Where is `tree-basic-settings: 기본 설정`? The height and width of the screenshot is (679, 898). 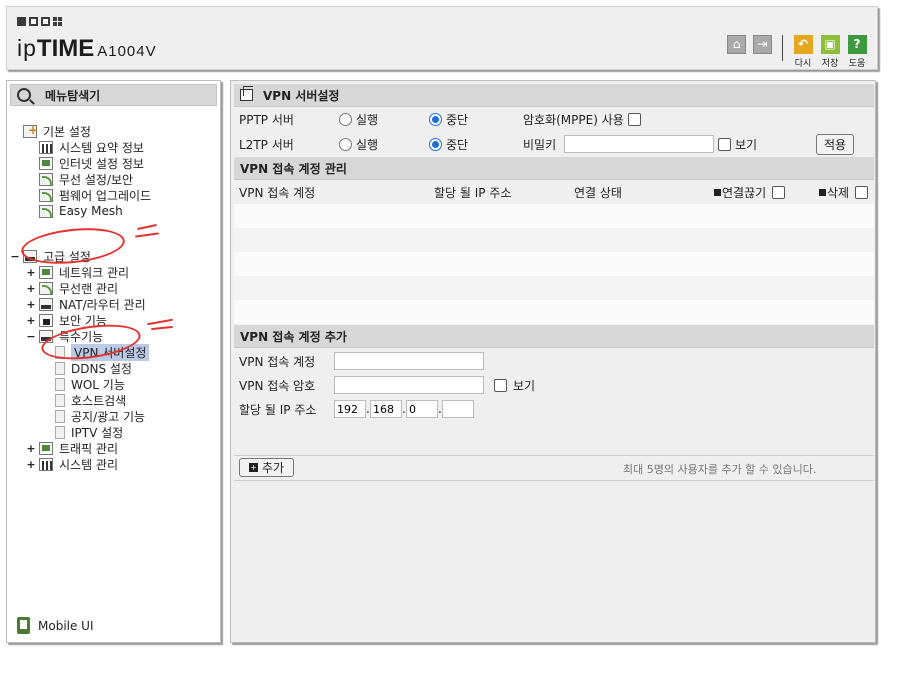
tree-basic-settings: 기본 설정 is located at coordinates (57, 131).